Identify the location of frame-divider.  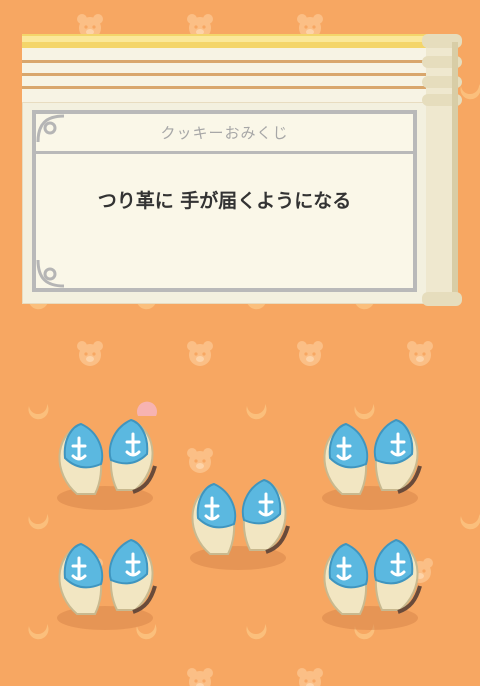
(224, 152).